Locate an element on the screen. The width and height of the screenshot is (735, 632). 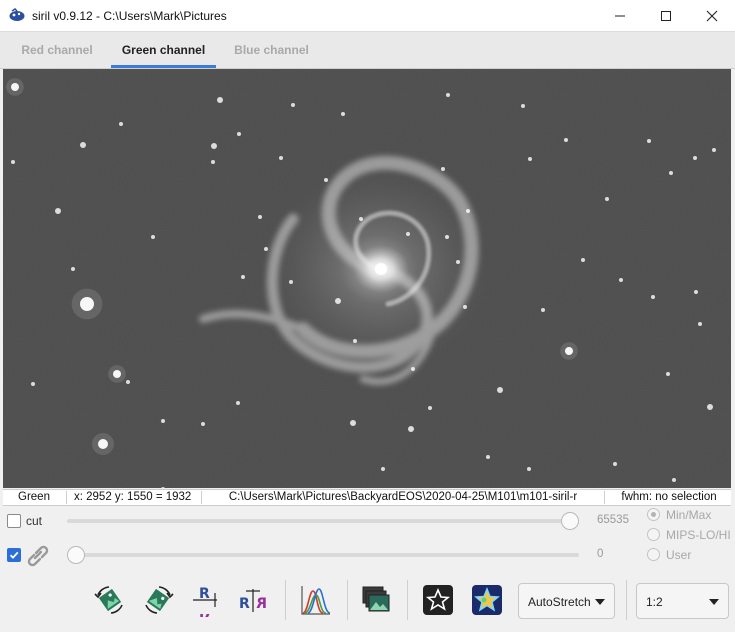
link-checkbox is located at coordinates (14, 555).